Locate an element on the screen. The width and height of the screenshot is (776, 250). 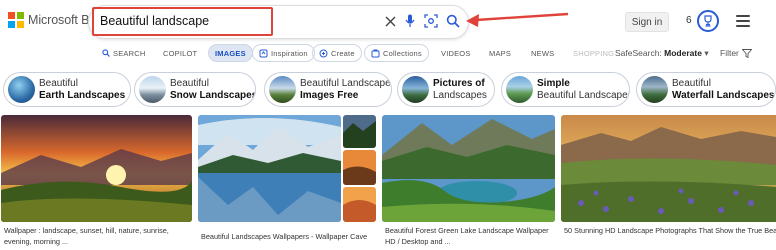
tab-news: NEWS is located at coordinates (542, 53).